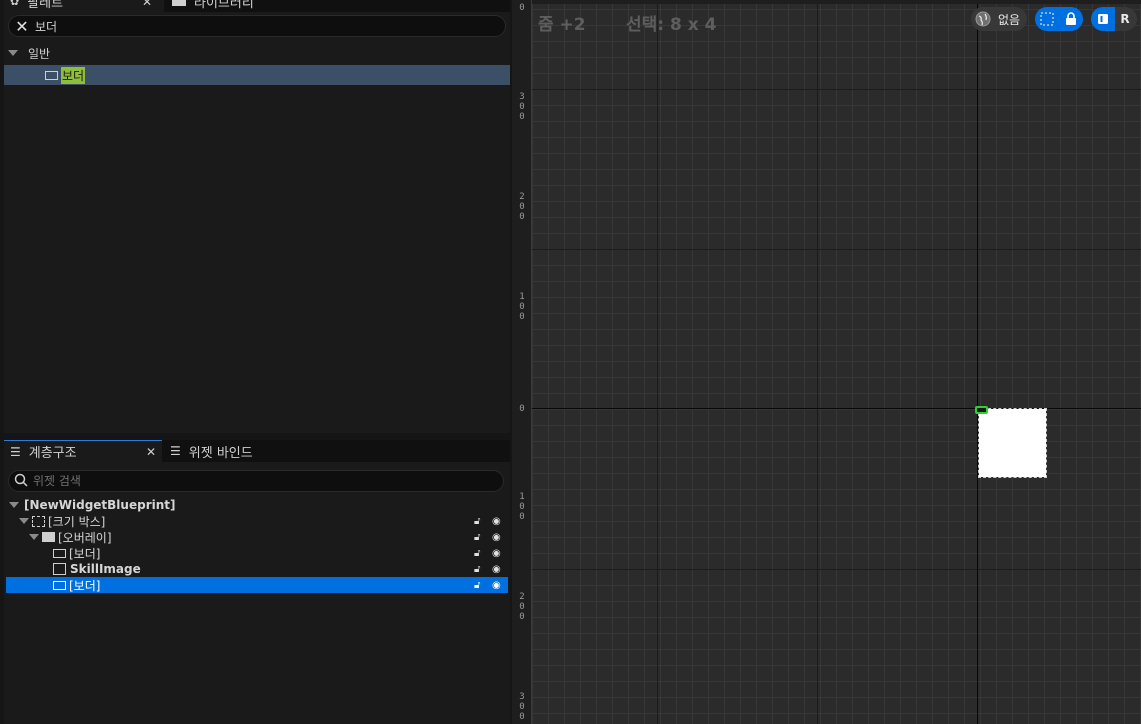 This screenshot has width=1141, height=724. Describe the element at coordinates (257, 505) in the screenshot. I see `tree-row-root: [NewWidgetBlueprint]` at that location.